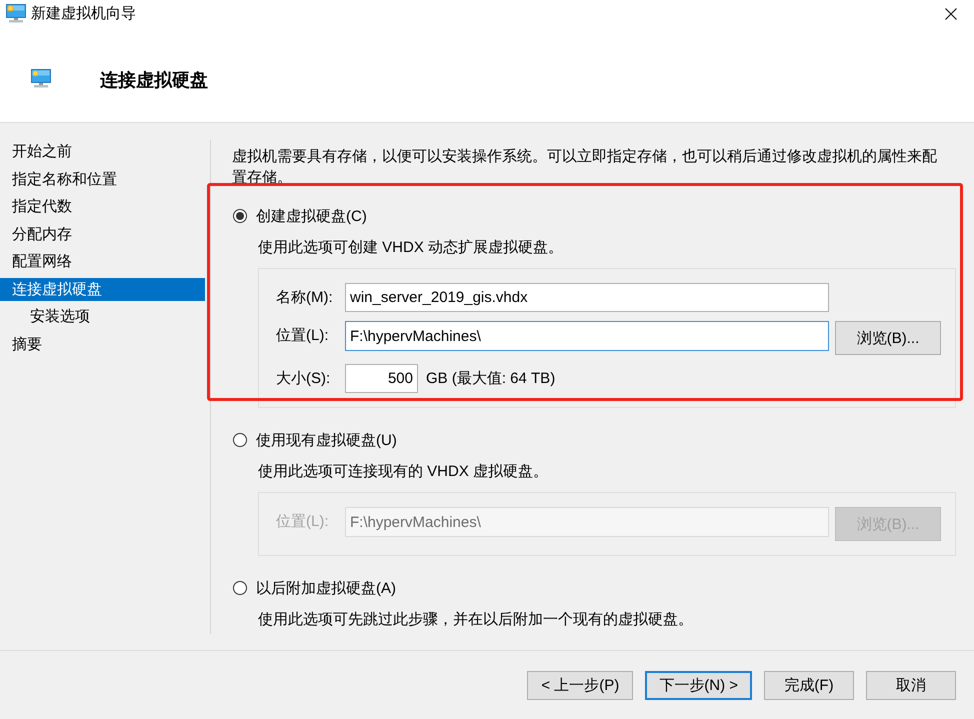 Image resolution: width=974 pixels, height=719 pixels. Describe the element at coordinates (326, 588) in the screenshot. I see `radio-label: 以后附加虚拟硬盘(A)` at that location.